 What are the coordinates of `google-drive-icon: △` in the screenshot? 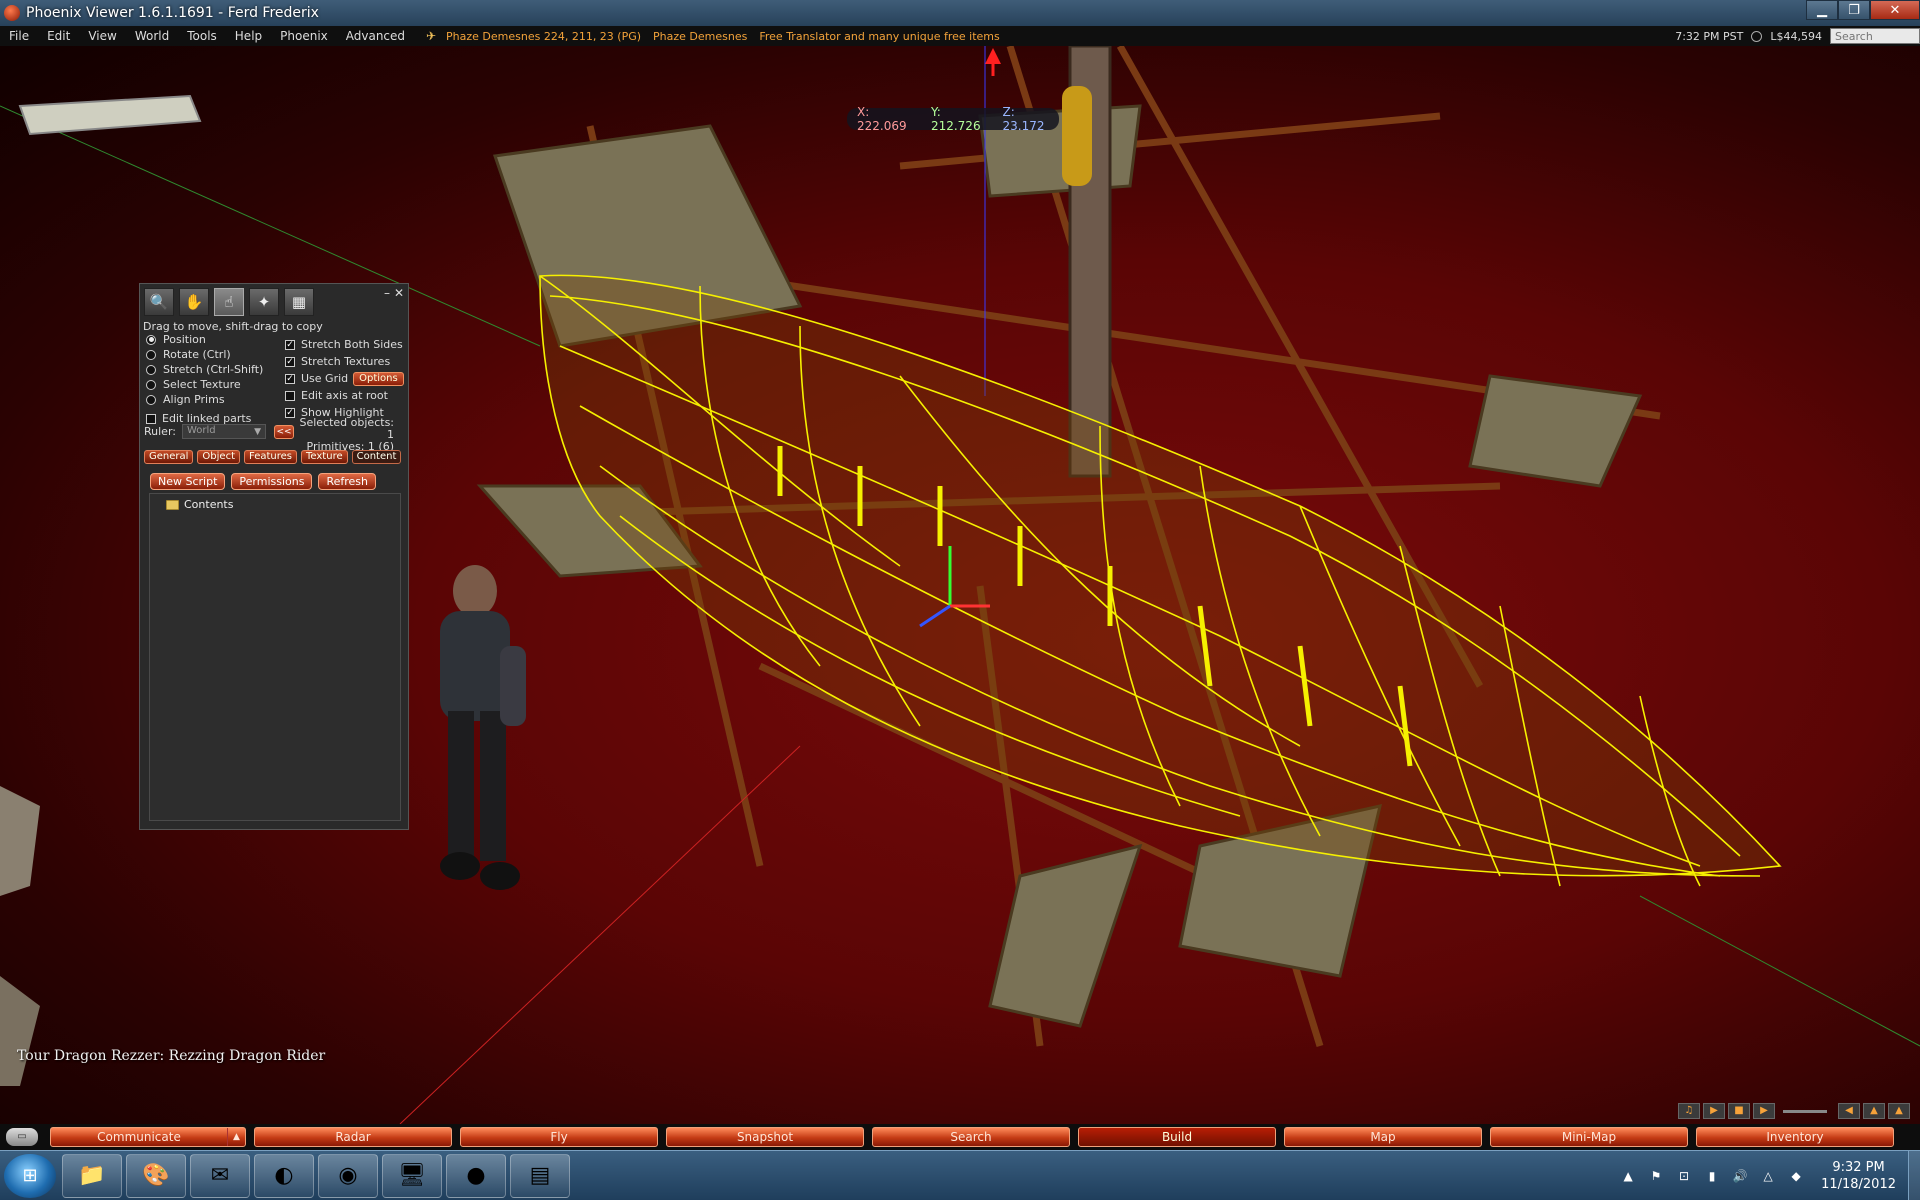 It's located at (1768, 1176).